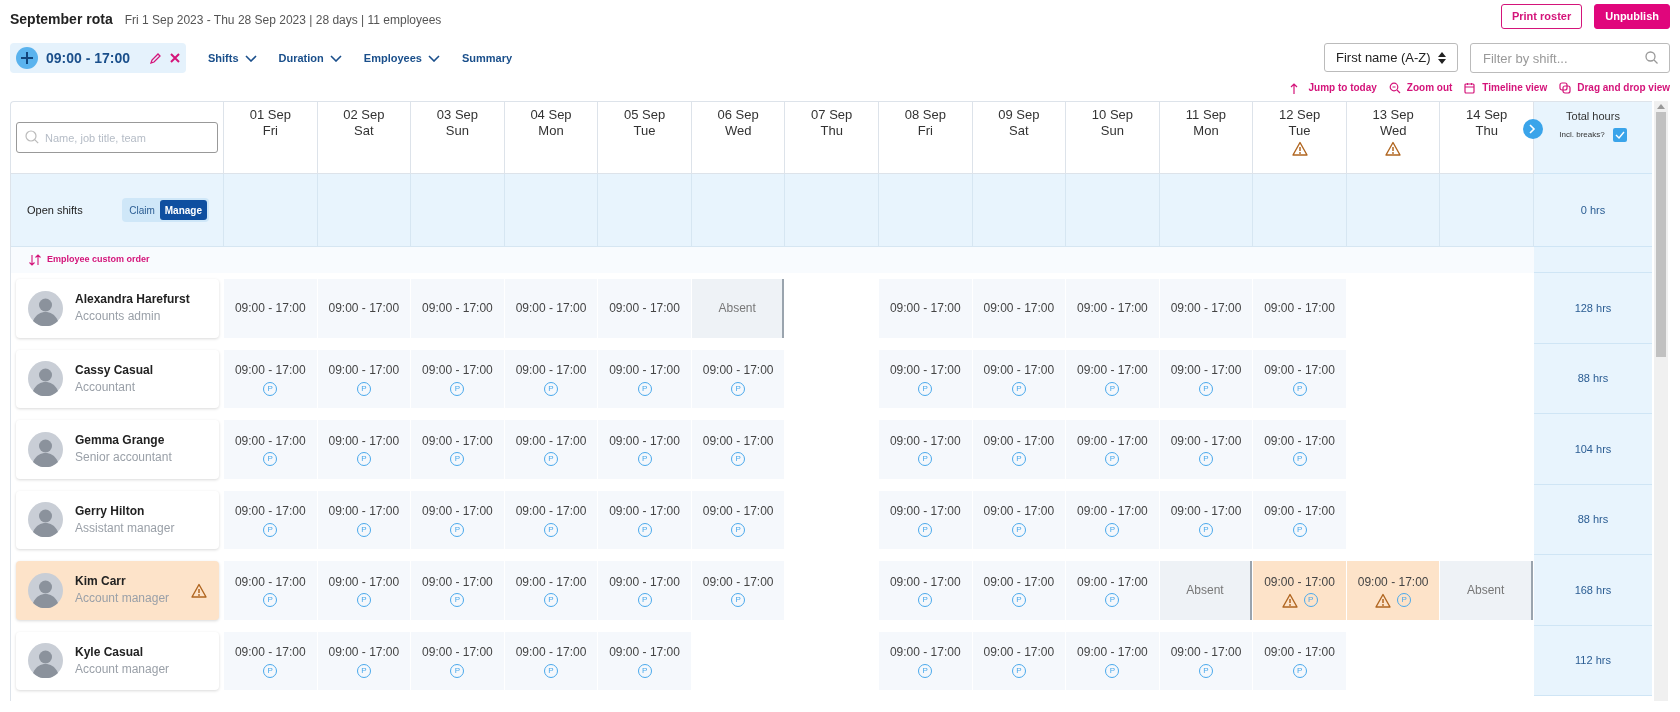  Describe the element at coordinates (175, 58) in the screenshot. I see `close-icon` at that location.